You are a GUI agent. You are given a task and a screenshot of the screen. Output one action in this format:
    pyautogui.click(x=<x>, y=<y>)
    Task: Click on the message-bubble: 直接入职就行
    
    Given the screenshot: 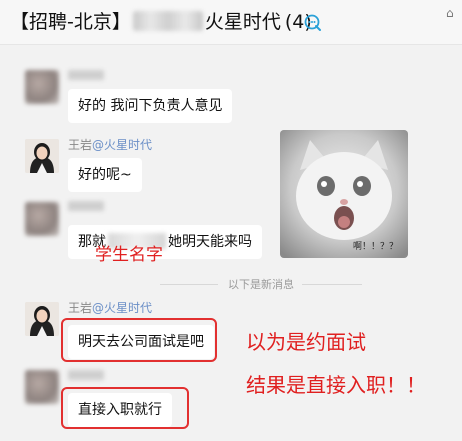 What is the action you would take?
    pyautogui.click(x=120, y=410)
    